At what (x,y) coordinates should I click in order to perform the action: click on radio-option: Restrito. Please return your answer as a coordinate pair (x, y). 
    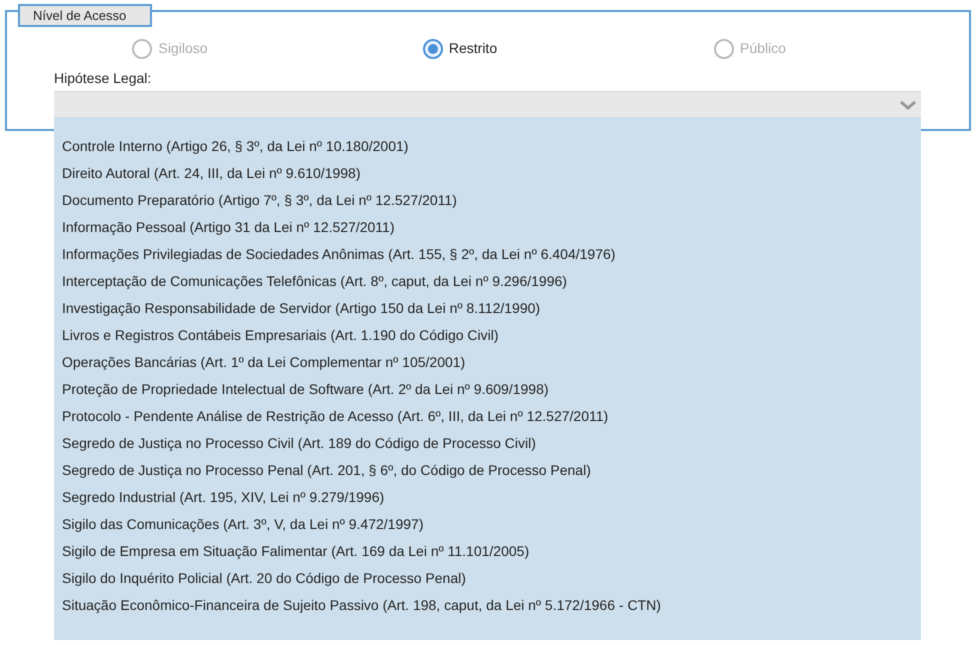
    Looking at the image, I should click on (460, 48).